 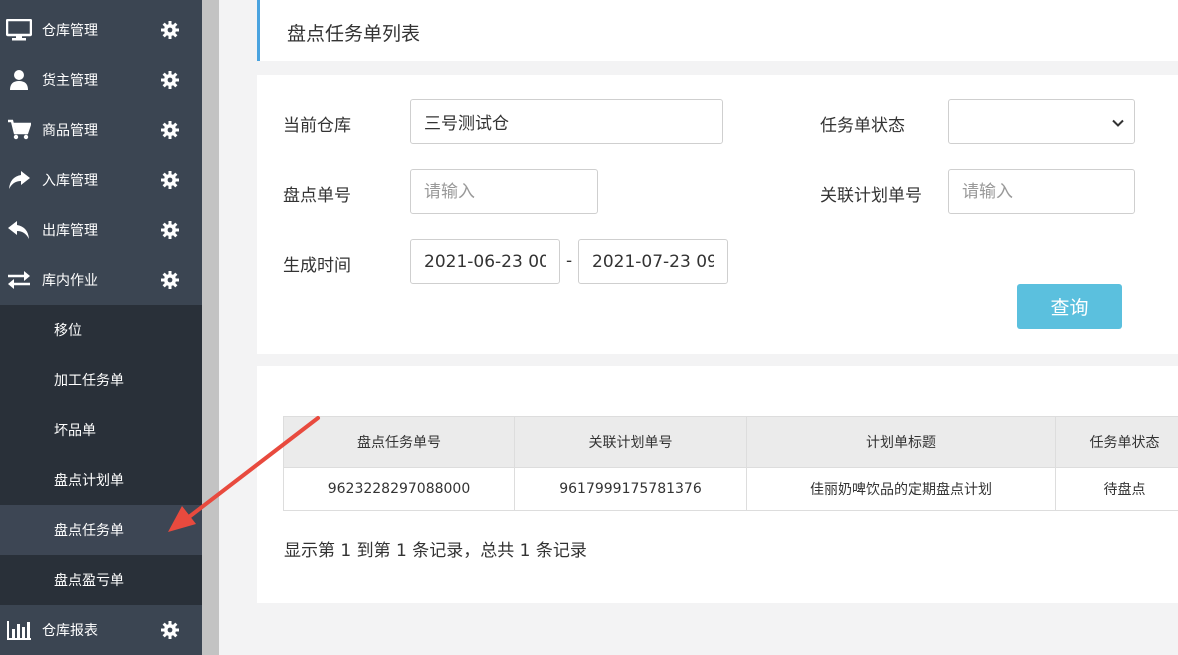 I want to click on plan-no-label: 关联计划单号, so click(x=871, y=196).